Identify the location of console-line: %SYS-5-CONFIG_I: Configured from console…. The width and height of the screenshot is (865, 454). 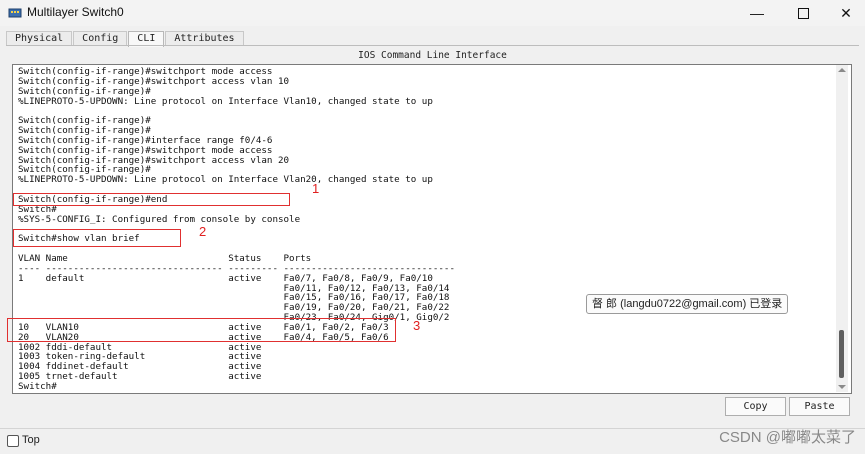
(159, 219).